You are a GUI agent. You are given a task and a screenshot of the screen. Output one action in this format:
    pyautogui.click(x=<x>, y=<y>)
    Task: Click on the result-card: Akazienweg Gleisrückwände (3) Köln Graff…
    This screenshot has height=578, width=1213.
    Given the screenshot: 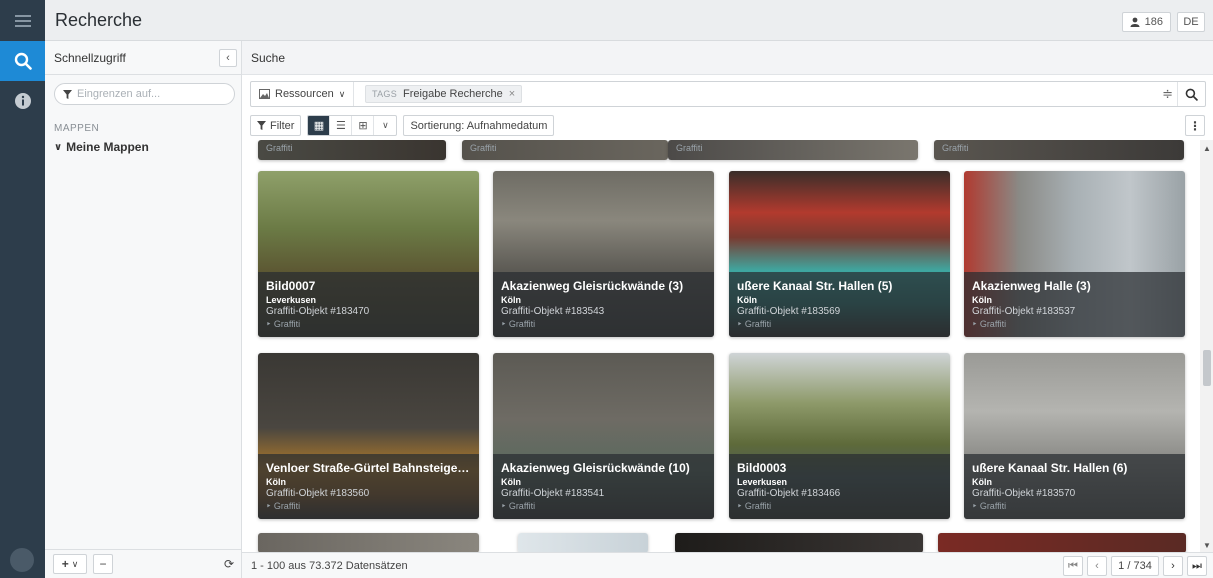 What is the action you would take?
    pyautogui.click(x=603, y=254)
    